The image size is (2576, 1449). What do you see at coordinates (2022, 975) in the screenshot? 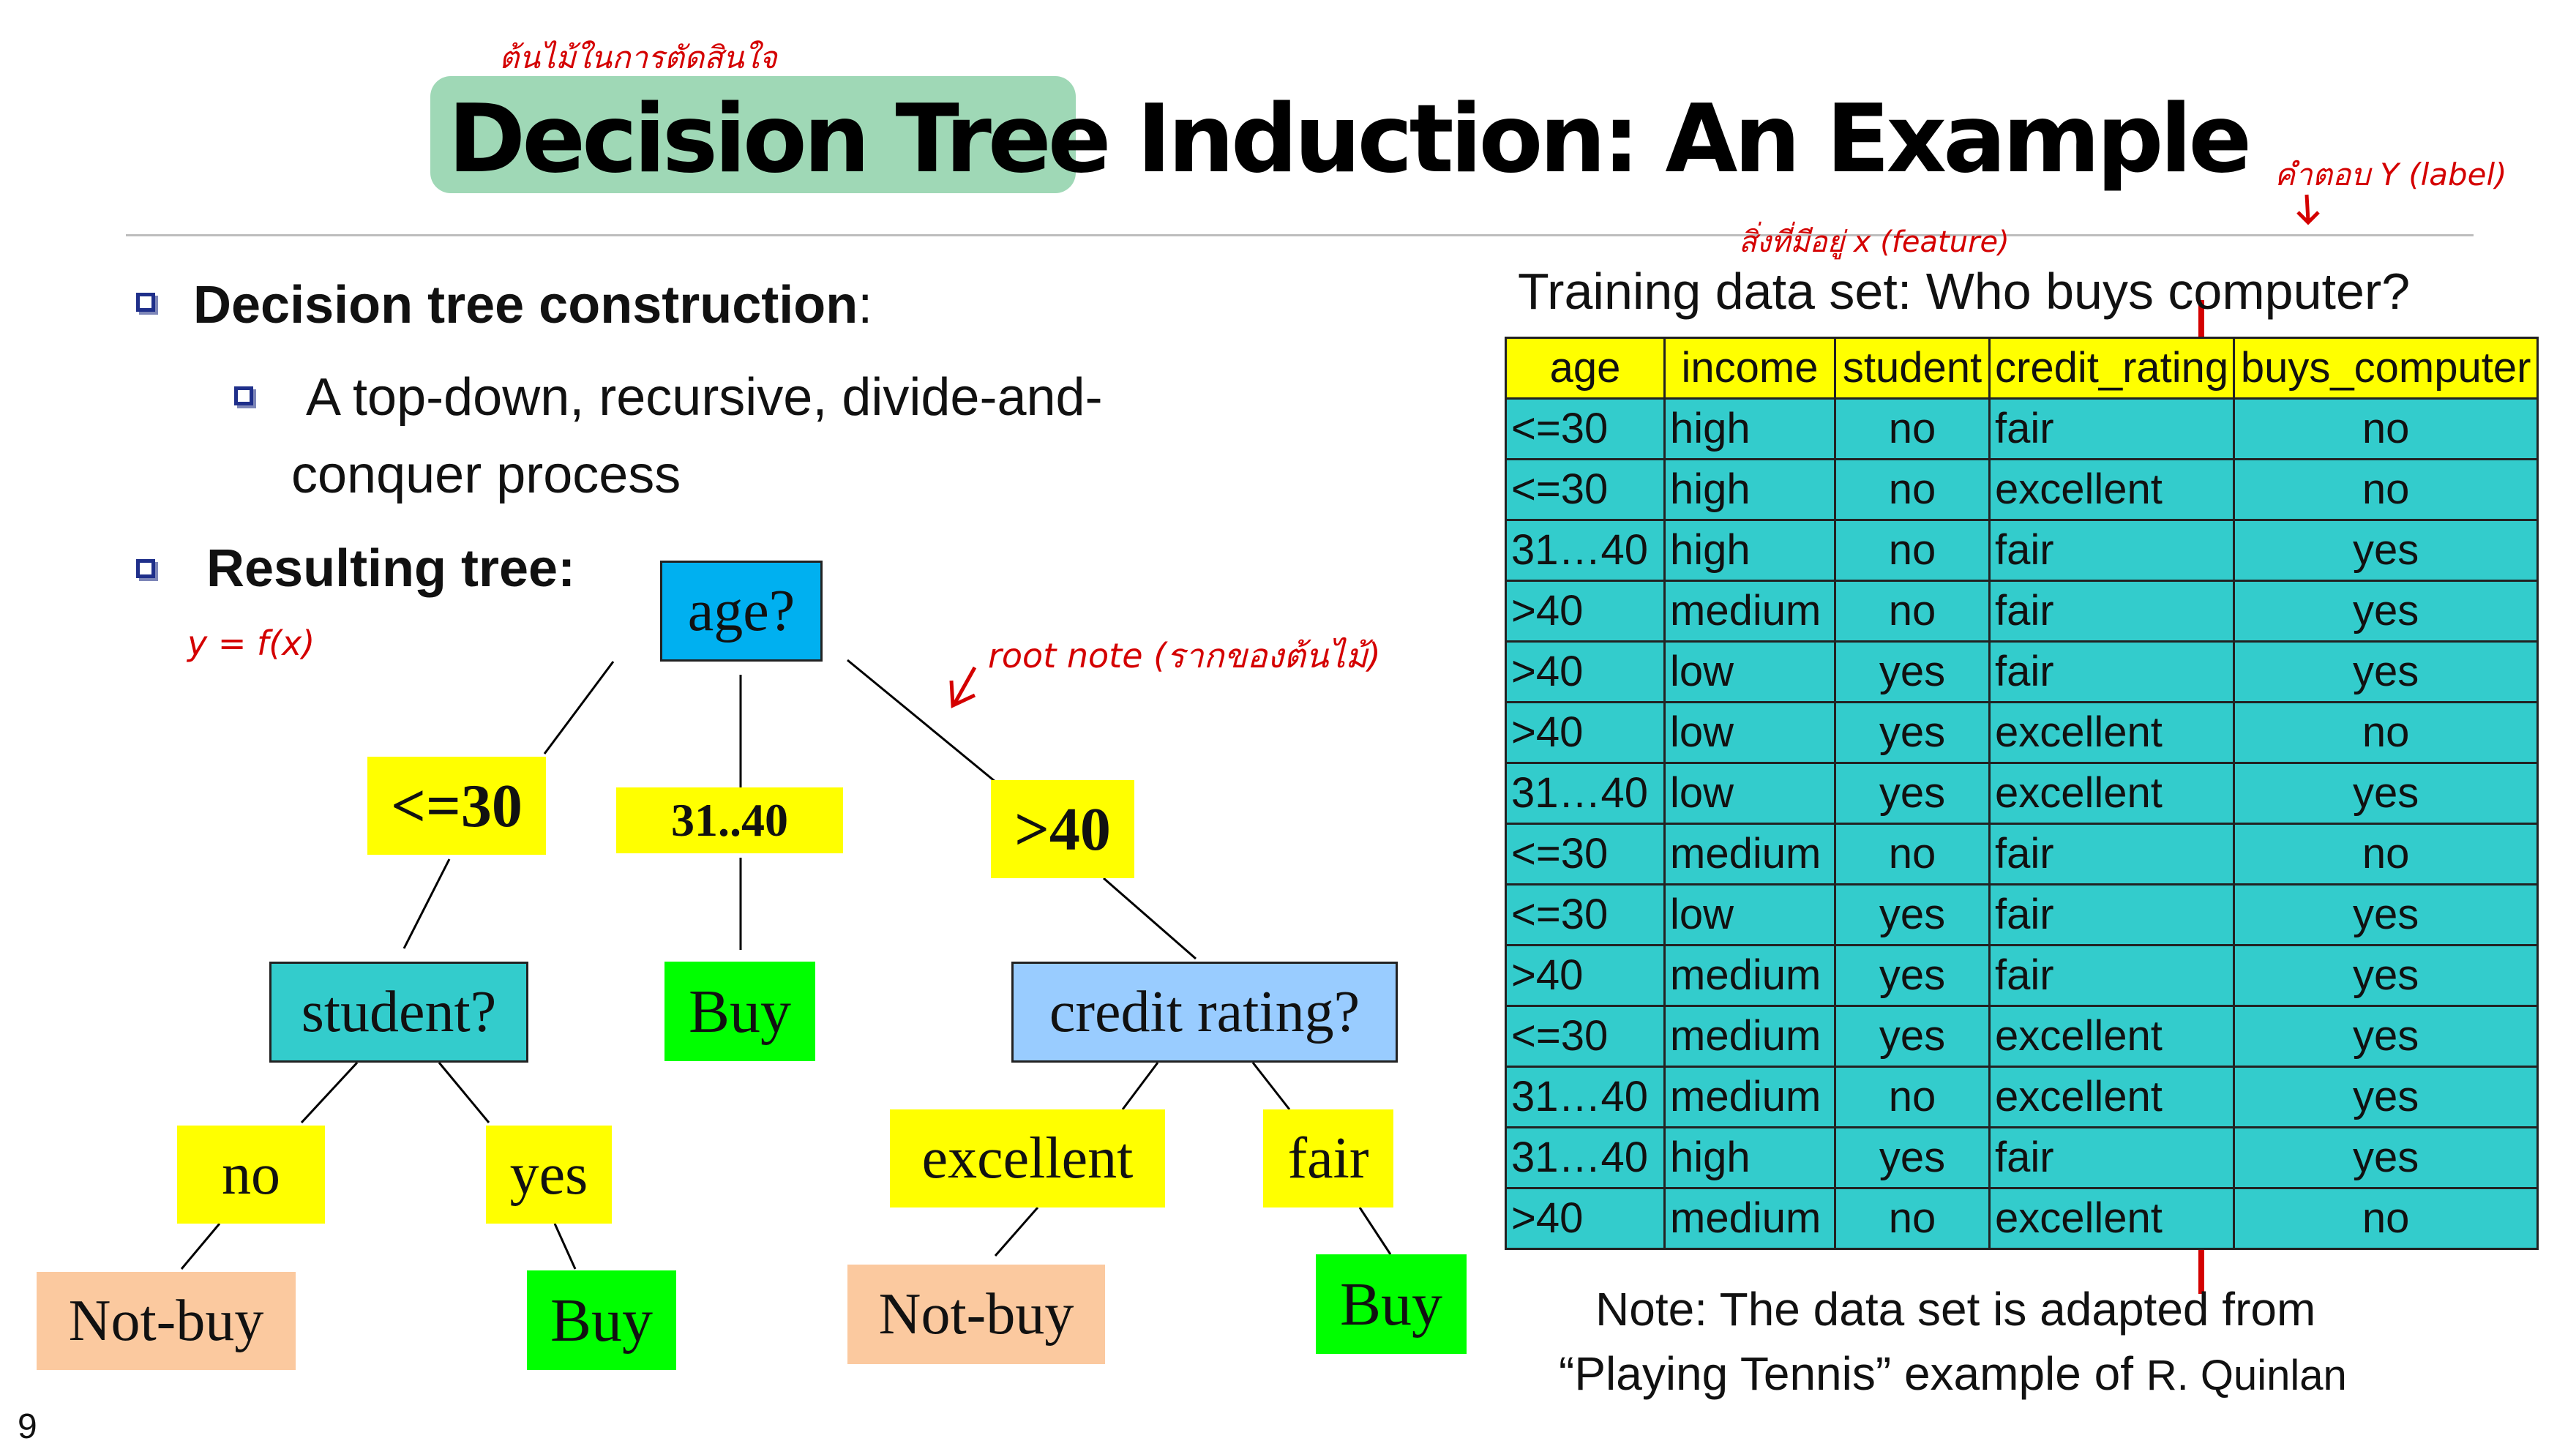
I see `table-row: >40 medium yes fair yes` at bounding box center [2022, 975].